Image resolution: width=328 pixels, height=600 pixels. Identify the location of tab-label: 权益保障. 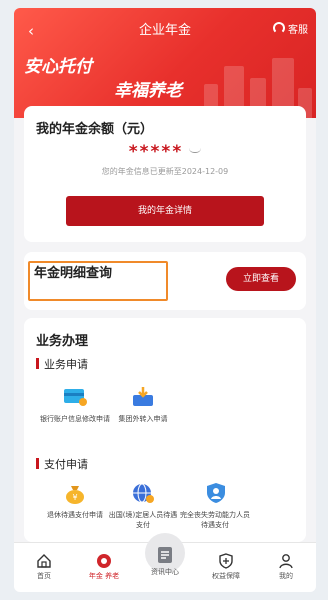
(226, 576).